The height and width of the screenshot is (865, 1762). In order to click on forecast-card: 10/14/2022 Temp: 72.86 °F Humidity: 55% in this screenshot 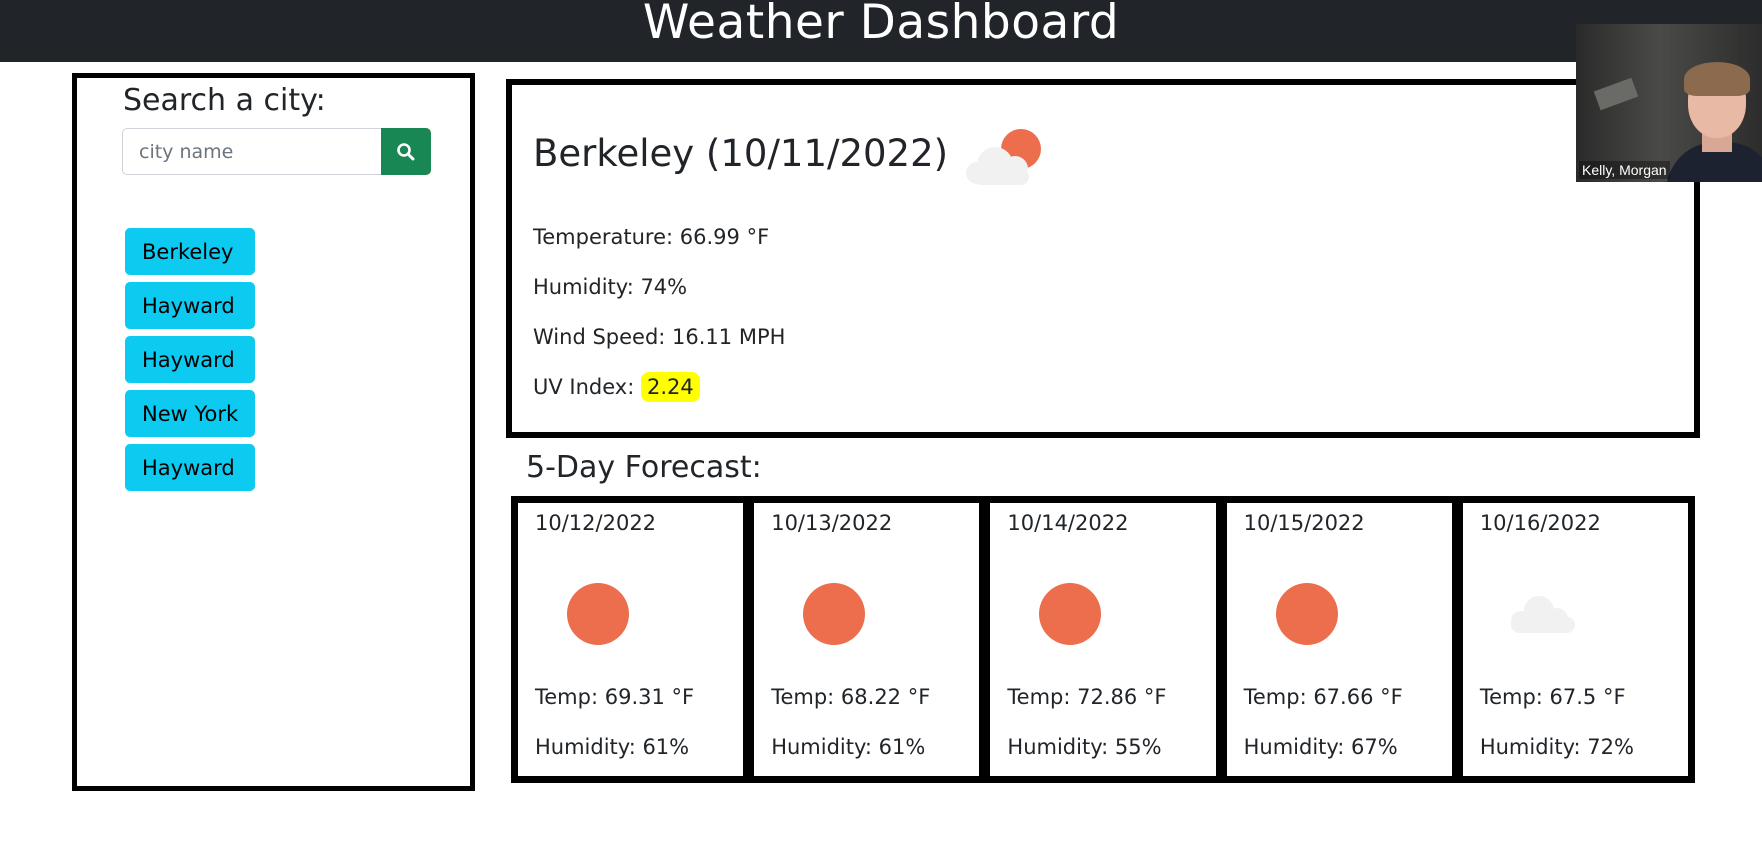, I will do `click(1103, 639)`.